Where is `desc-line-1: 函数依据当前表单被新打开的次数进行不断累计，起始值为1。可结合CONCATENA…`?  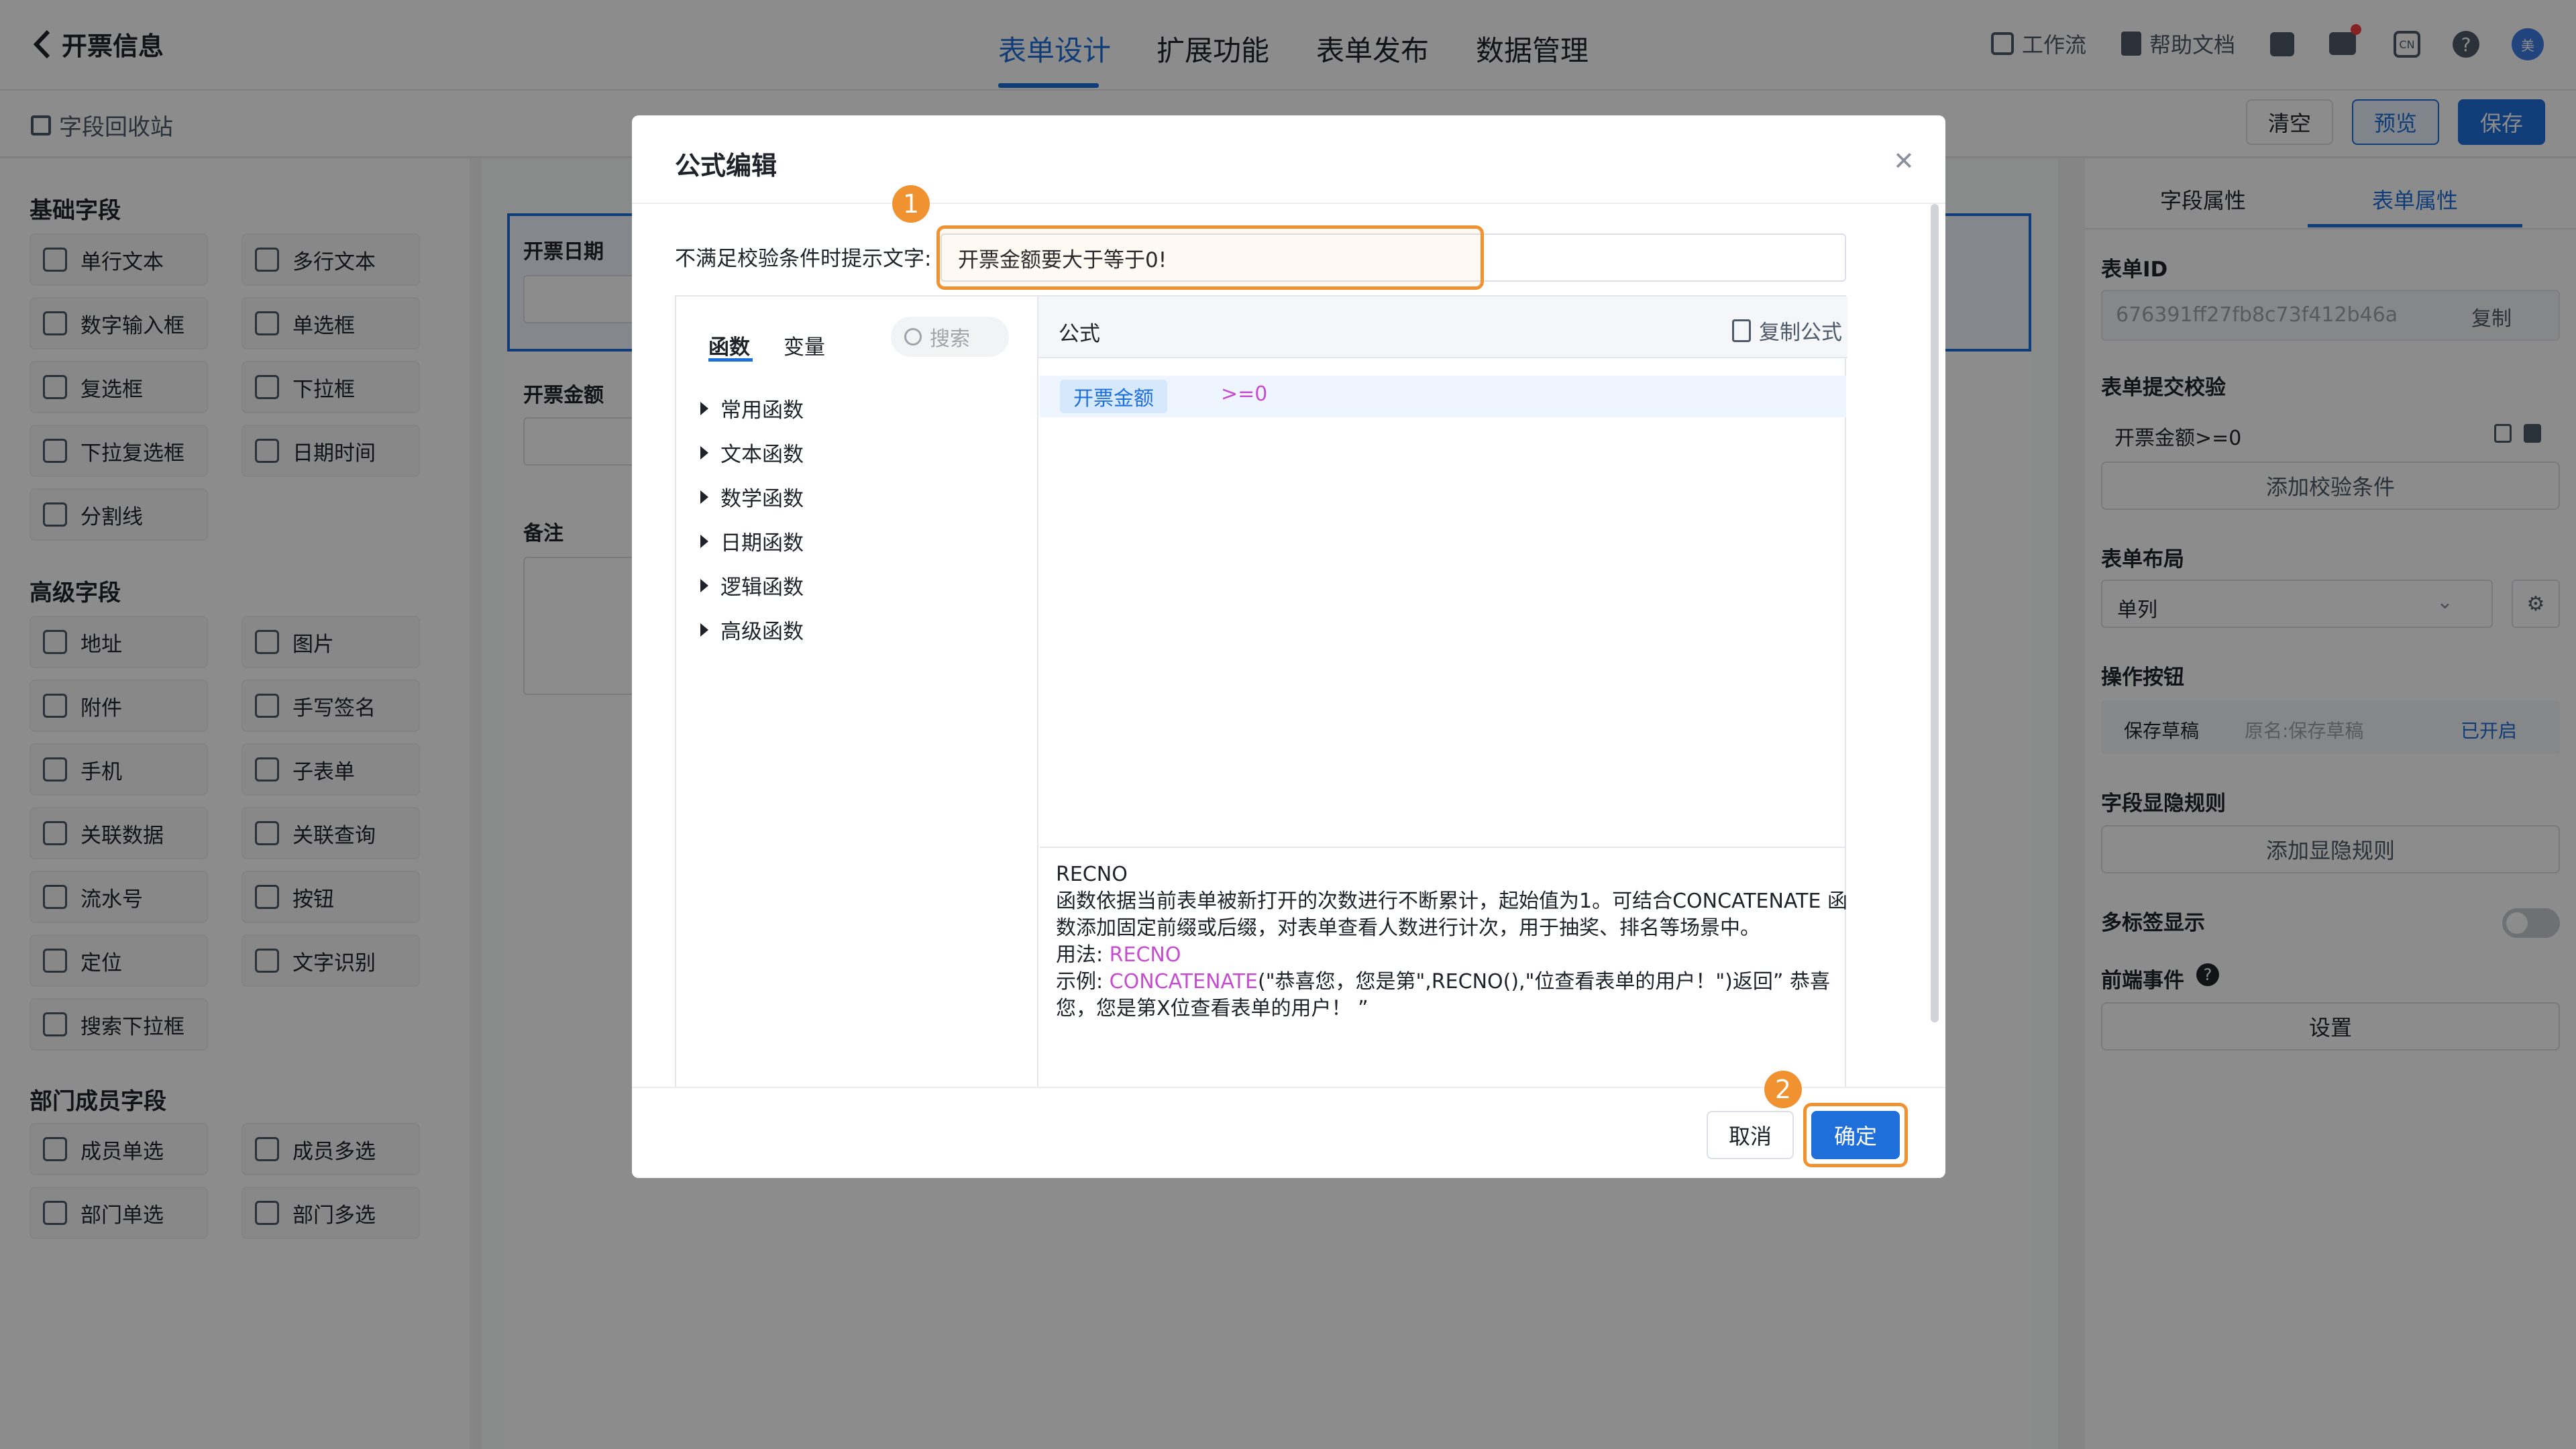 desc-line-1: 函数依据当前表单被新打开的次数进行不断累计，起始值为1。可结合CONCATENA… is located at coordinates (1451, 901).